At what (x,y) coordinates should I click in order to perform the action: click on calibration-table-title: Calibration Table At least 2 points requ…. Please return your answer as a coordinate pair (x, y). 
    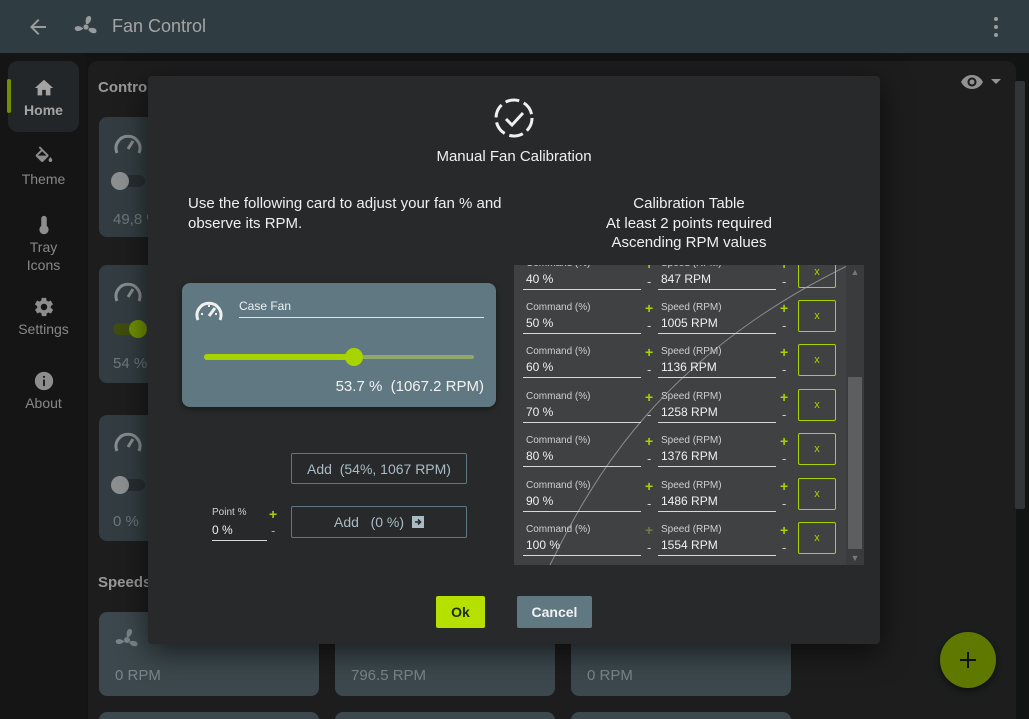
    Looking at the image, I should click on (689, 223).